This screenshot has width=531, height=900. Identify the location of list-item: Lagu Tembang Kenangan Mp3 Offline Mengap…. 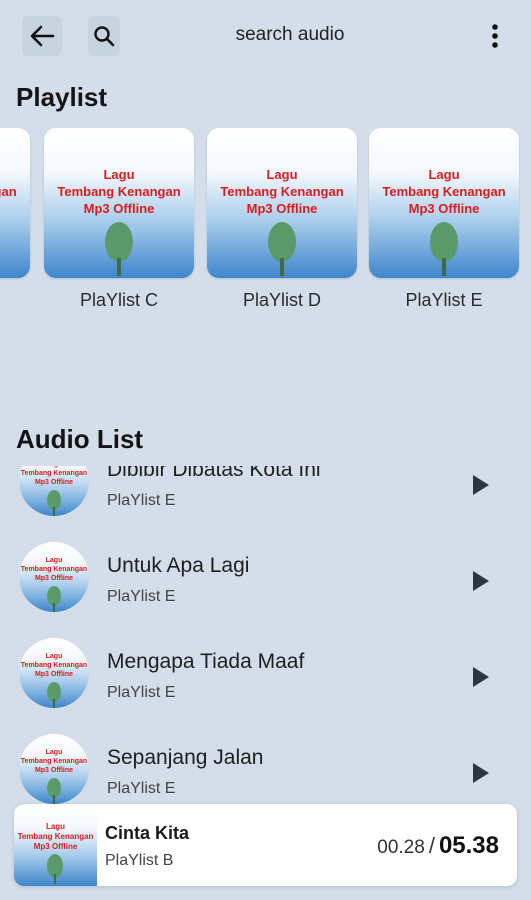
(265, 686).